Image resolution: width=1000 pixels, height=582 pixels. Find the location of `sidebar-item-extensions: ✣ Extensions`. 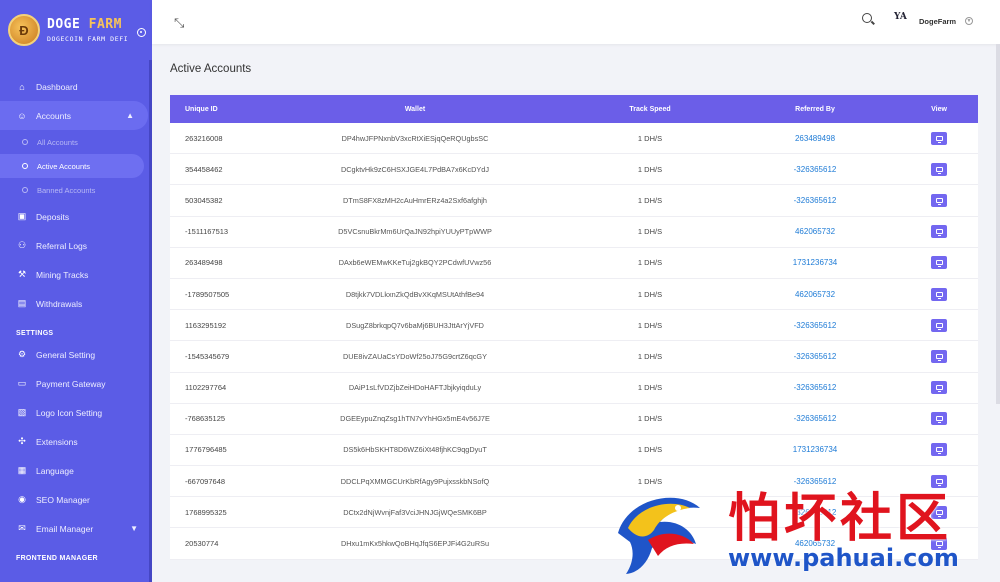

sidebar-item-extensions: ✣ Extensions is located at coordinates (76, 441).